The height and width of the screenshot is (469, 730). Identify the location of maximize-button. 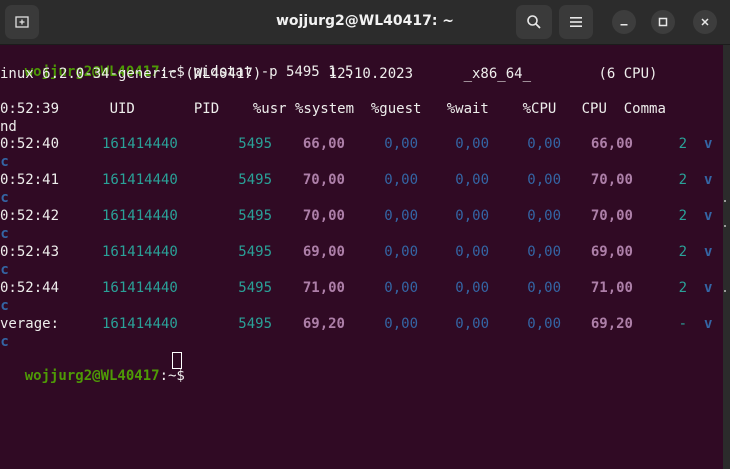
(663, 22).